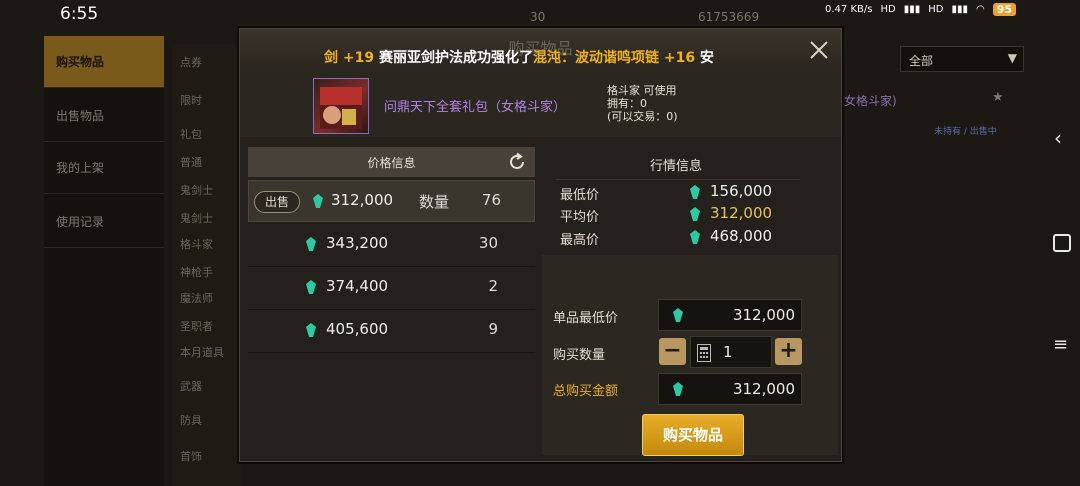  What do you see at coordinates (434, 202) in the screenshot?
I see `qty-label: 数量` at bounding box center [434, 202].